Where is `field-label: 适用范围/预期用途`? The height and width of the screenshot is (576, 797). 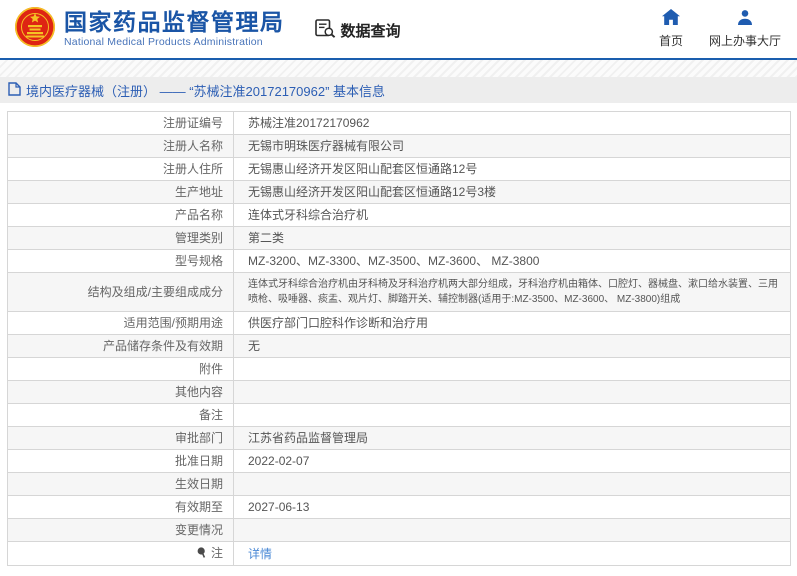 field-label: 适用范围/预期用途 is located at coordinates (120, 323).